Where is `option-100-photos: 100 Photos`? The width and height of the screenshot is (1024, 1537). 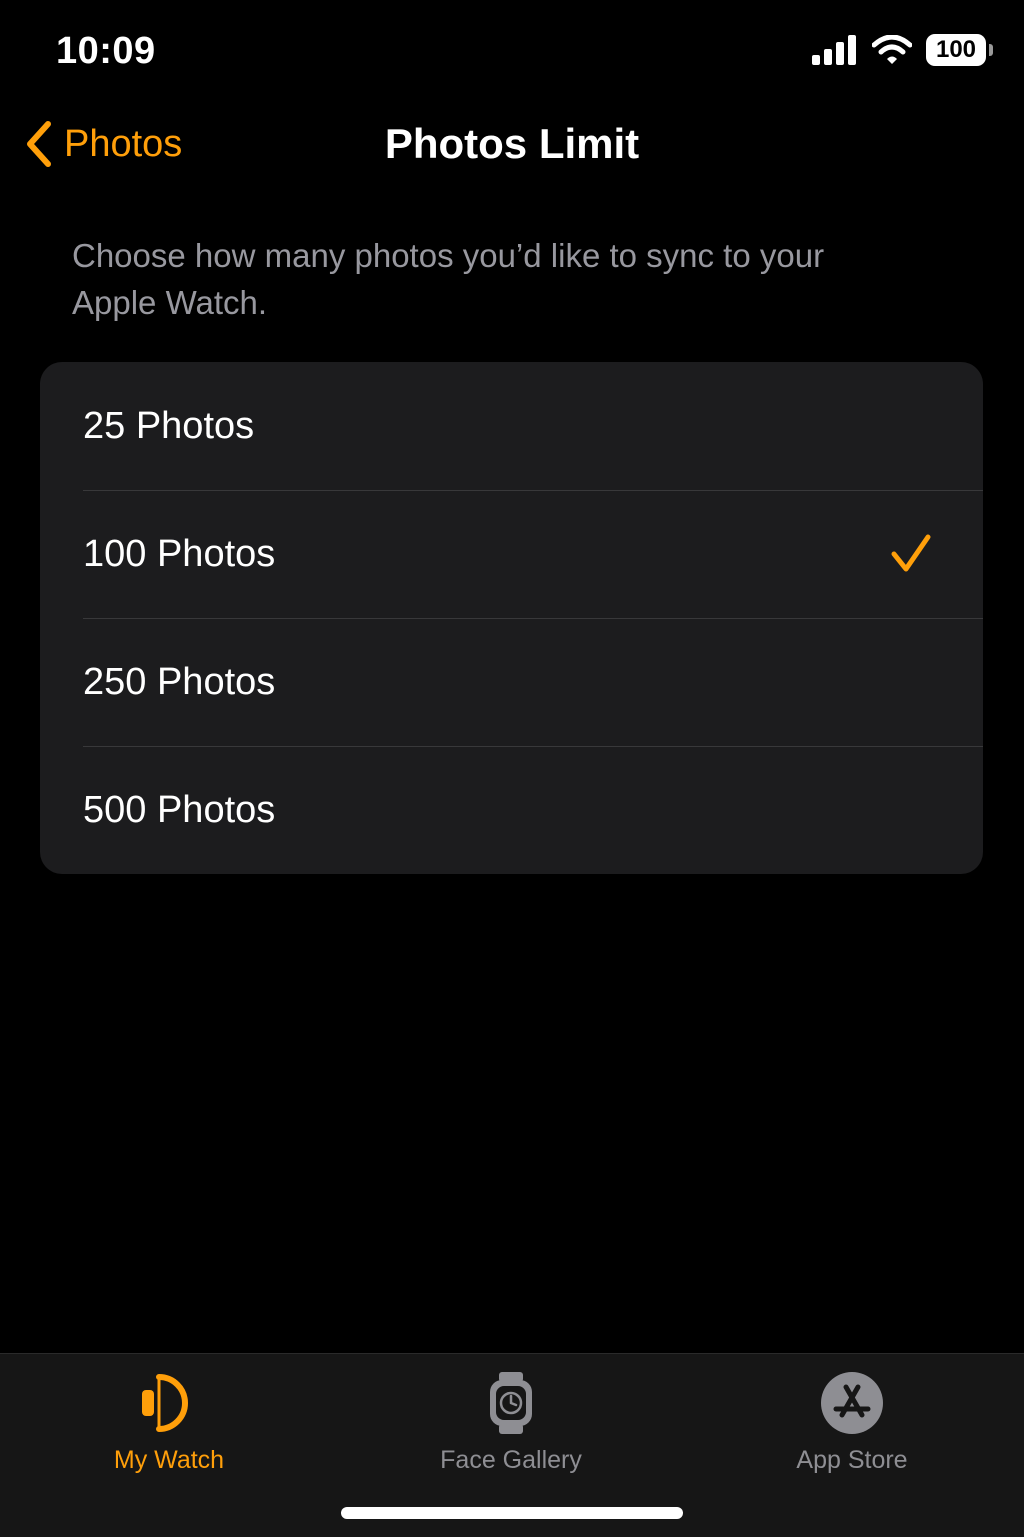 option-100-photos: 100 Photos is located at coordinates (511, 554).